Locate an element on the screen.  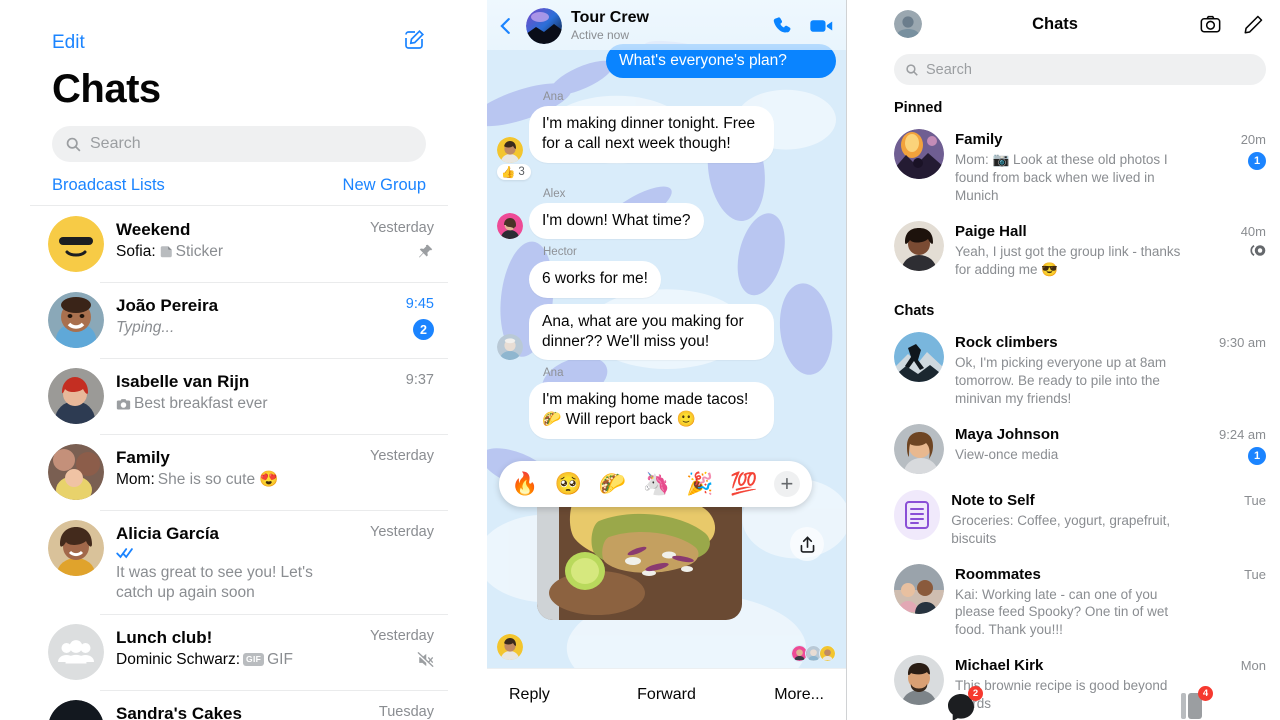
new-group-link: New Group is located at coordinates (384, 185).